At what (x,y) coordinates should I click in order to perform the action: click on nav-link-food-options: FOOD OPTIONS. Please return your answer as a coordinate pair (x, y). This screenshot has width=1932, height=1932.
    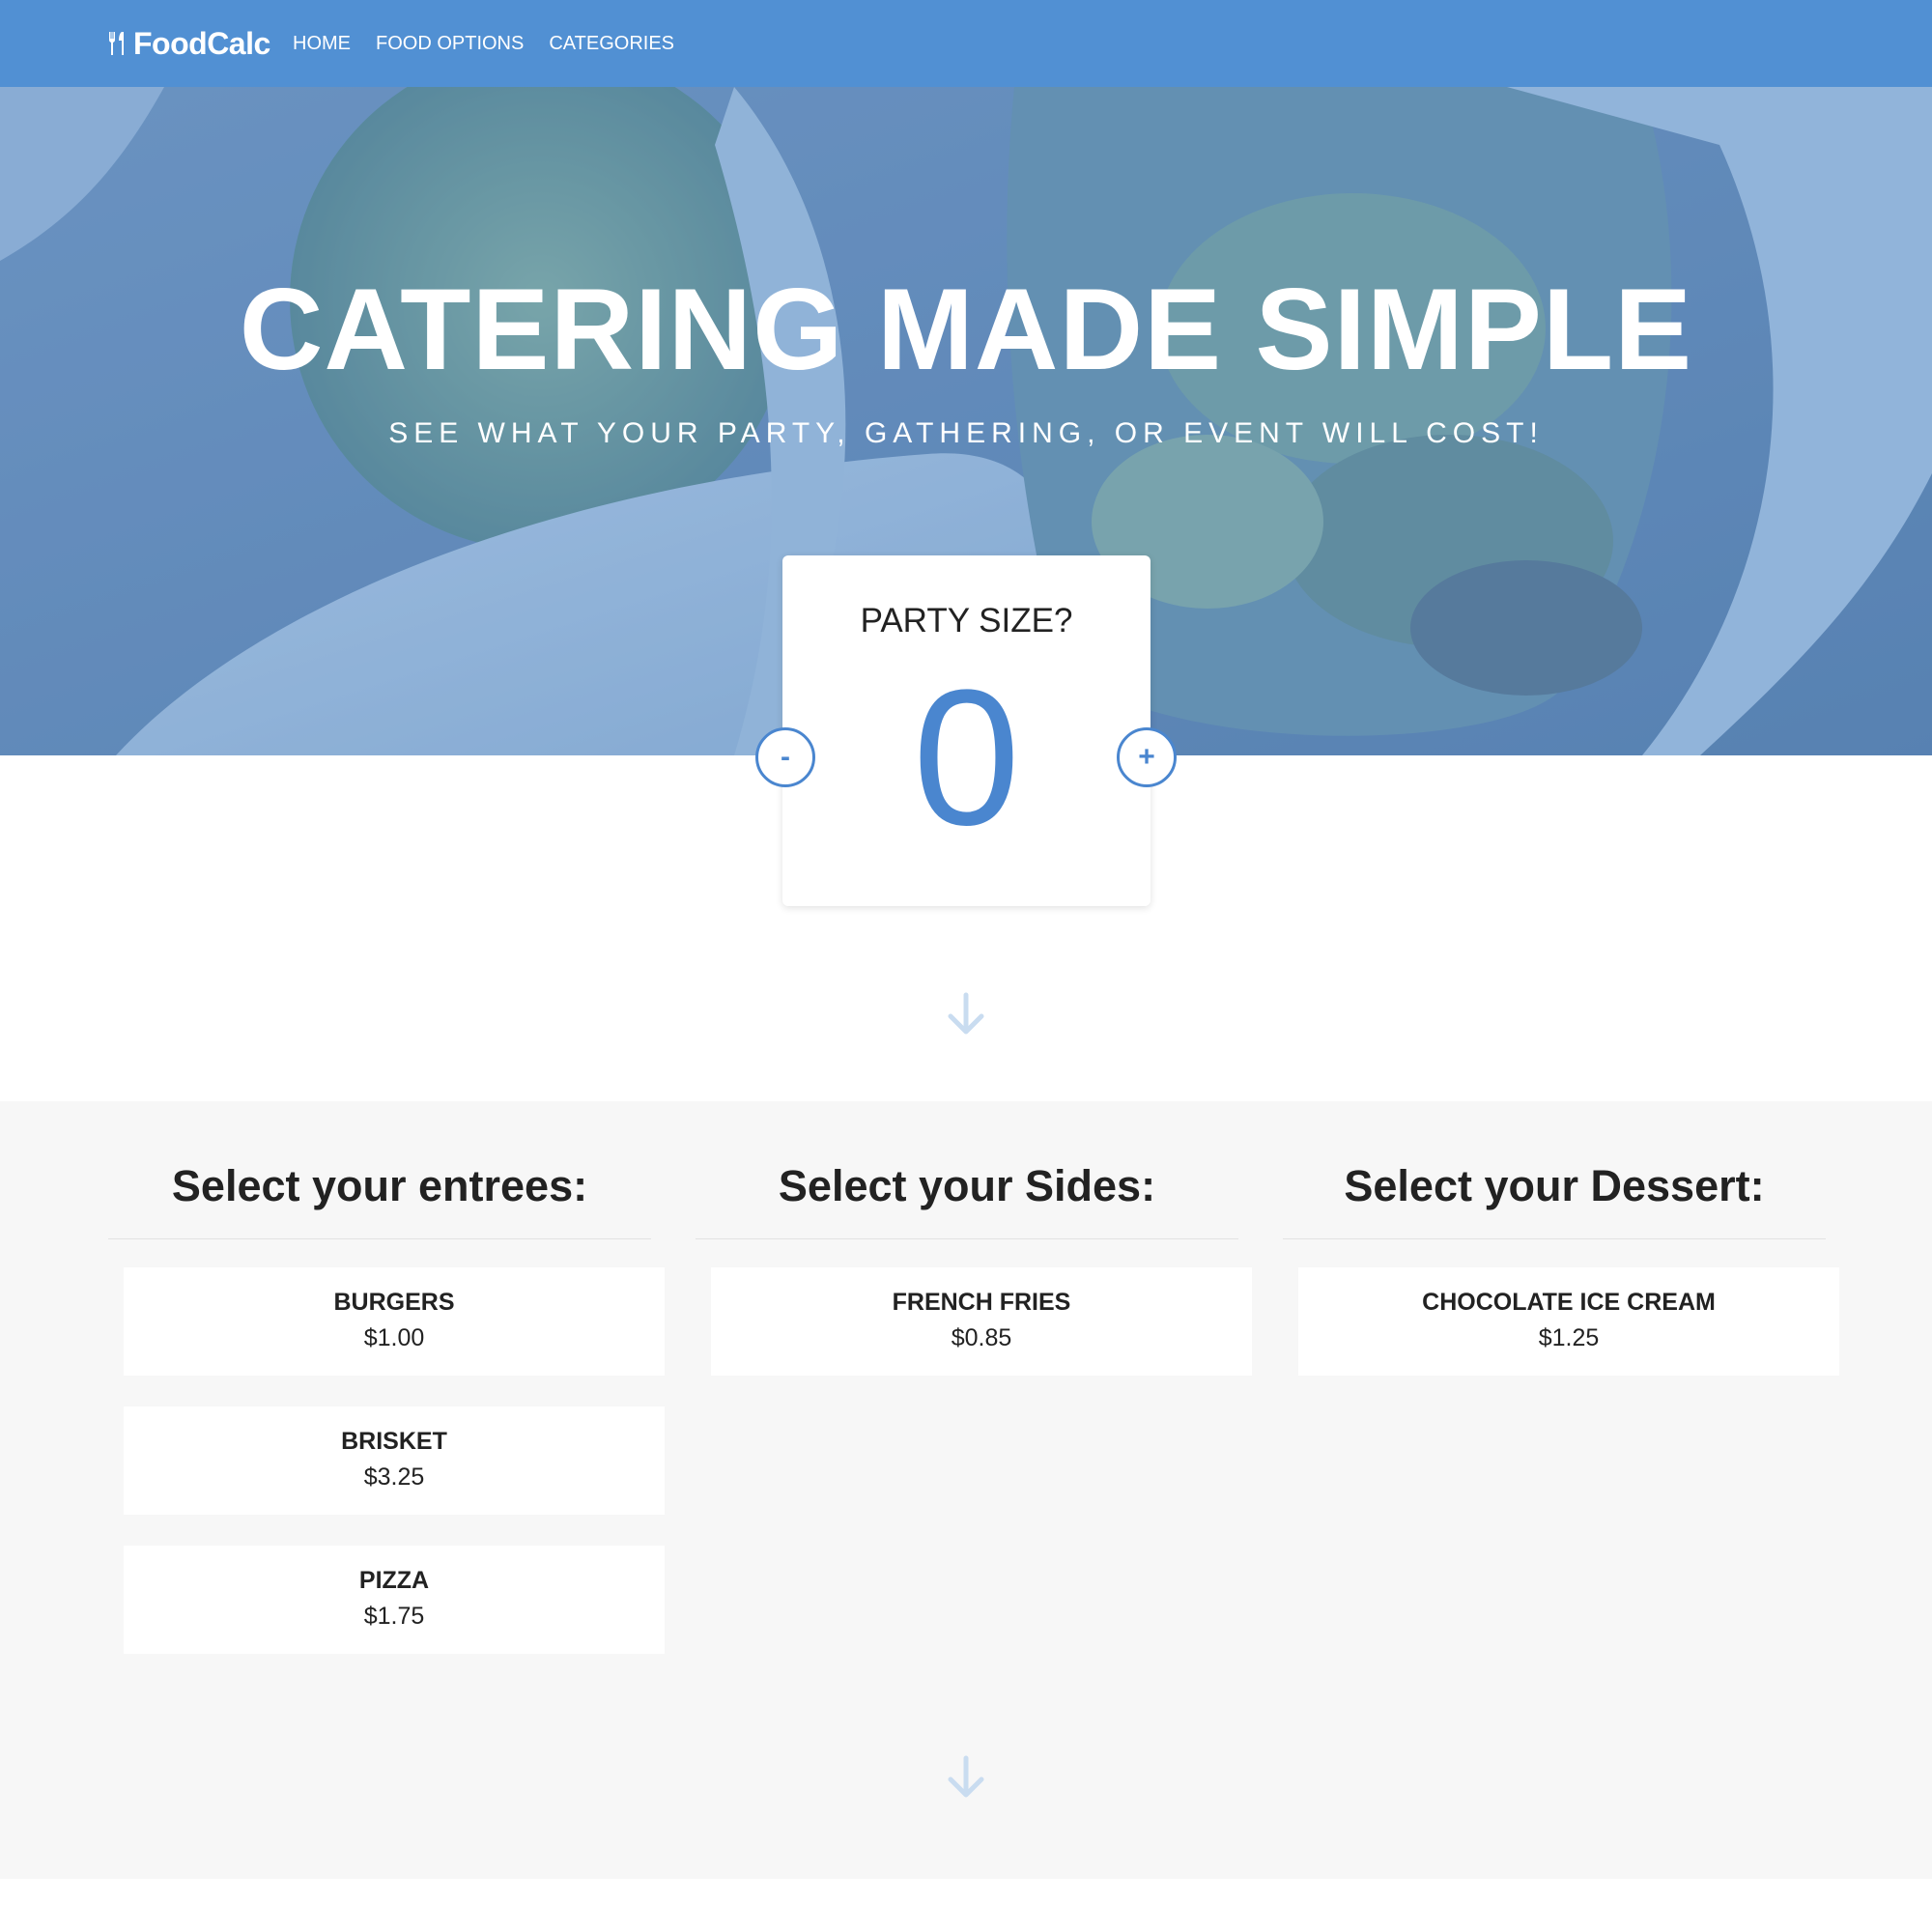
    Looking at the image, I should click on (450, 44).